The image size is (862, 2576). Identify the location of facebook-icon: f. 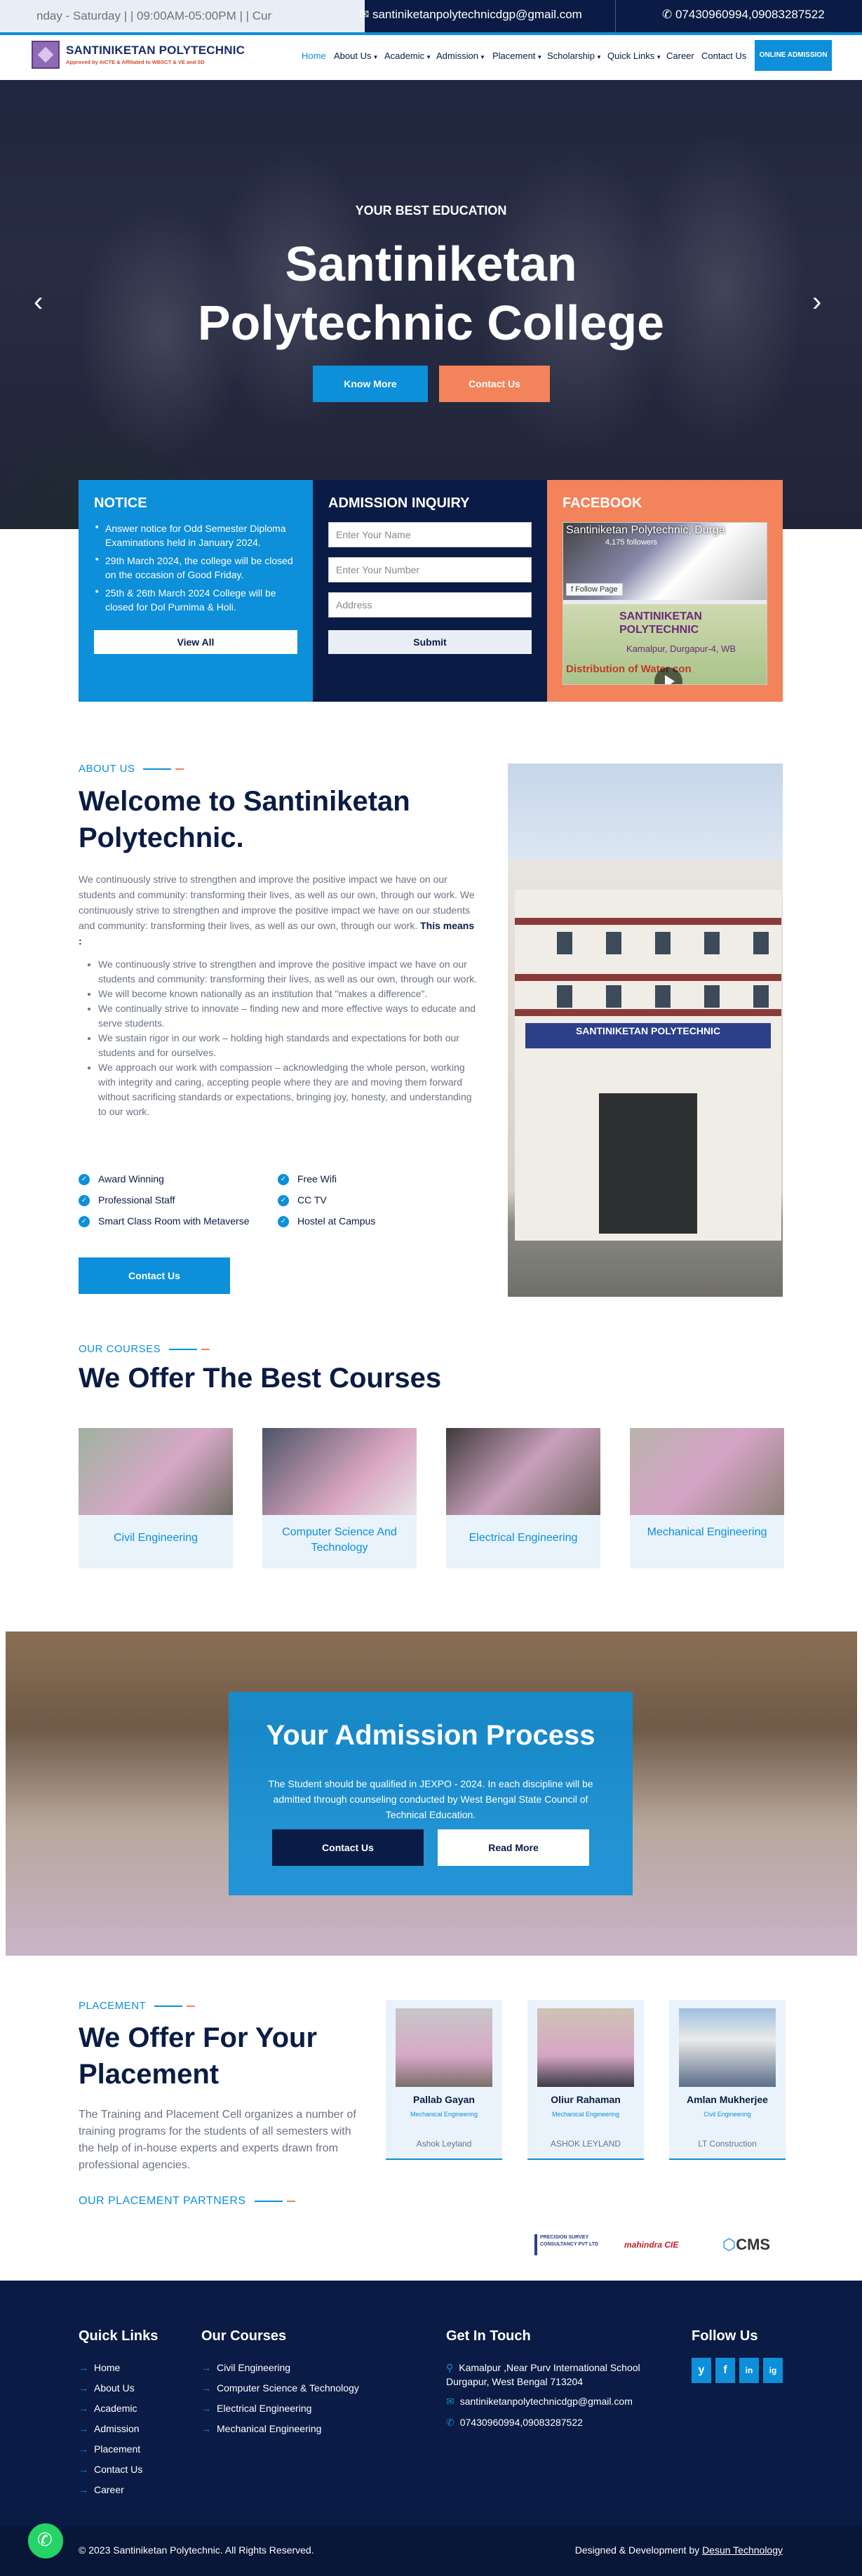
(725, 2370).